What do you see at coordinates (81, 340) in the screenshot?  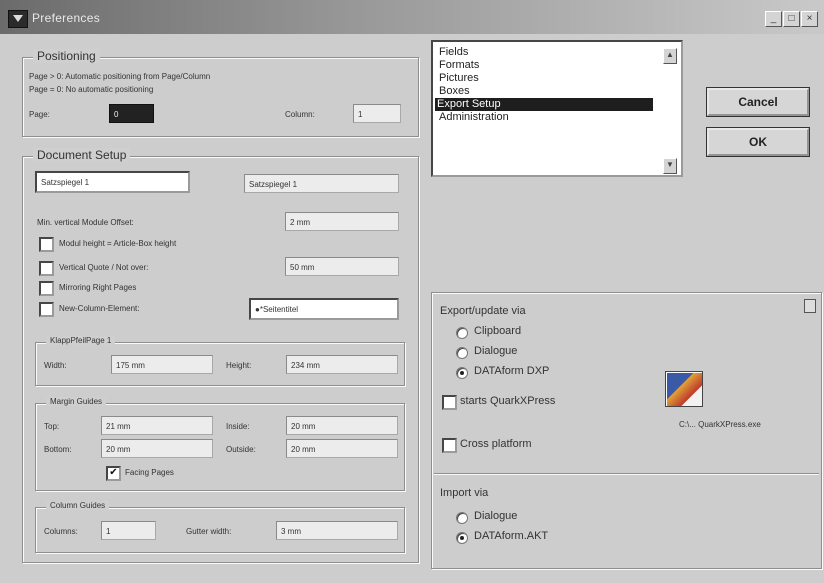 I see `page-size-legend: KlappPfeilPage 1` at bounding box center [81, 340].